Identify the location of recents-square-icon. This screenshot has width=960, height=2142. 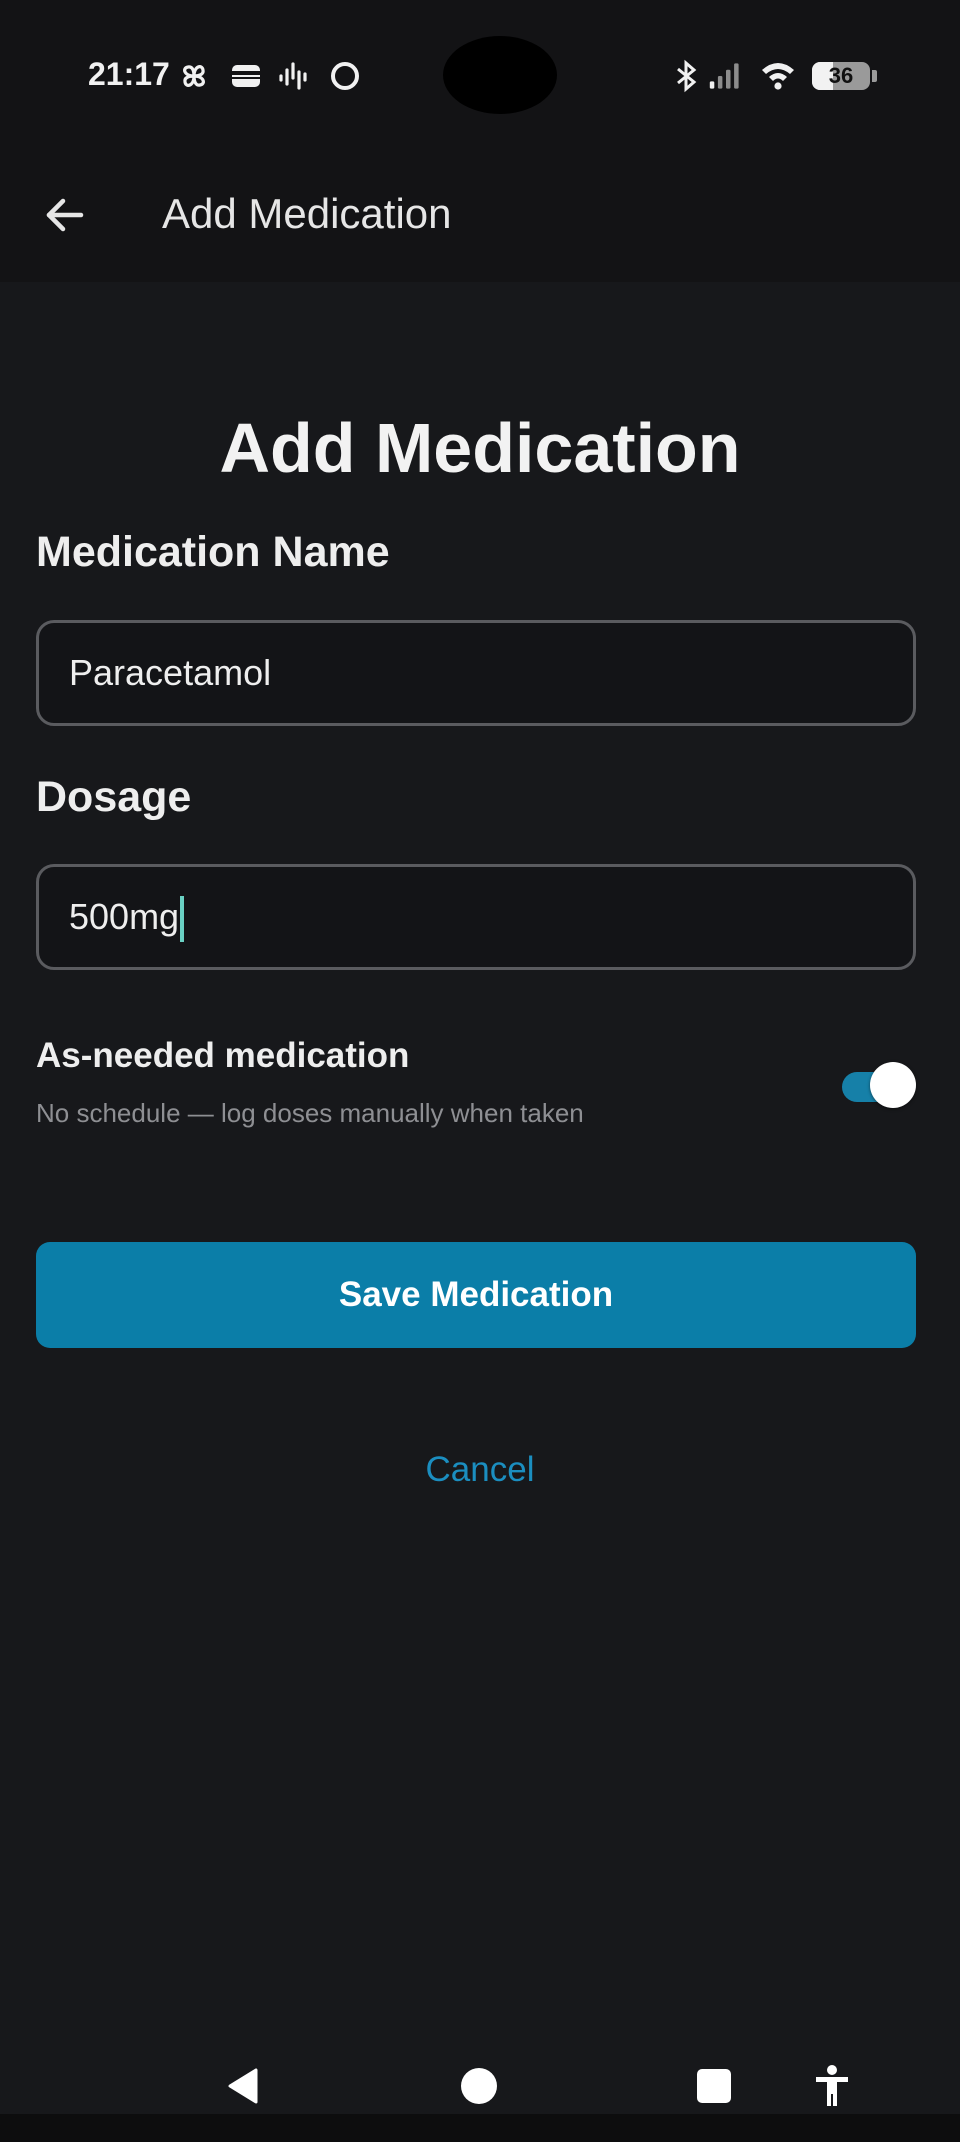
(714, 2086).